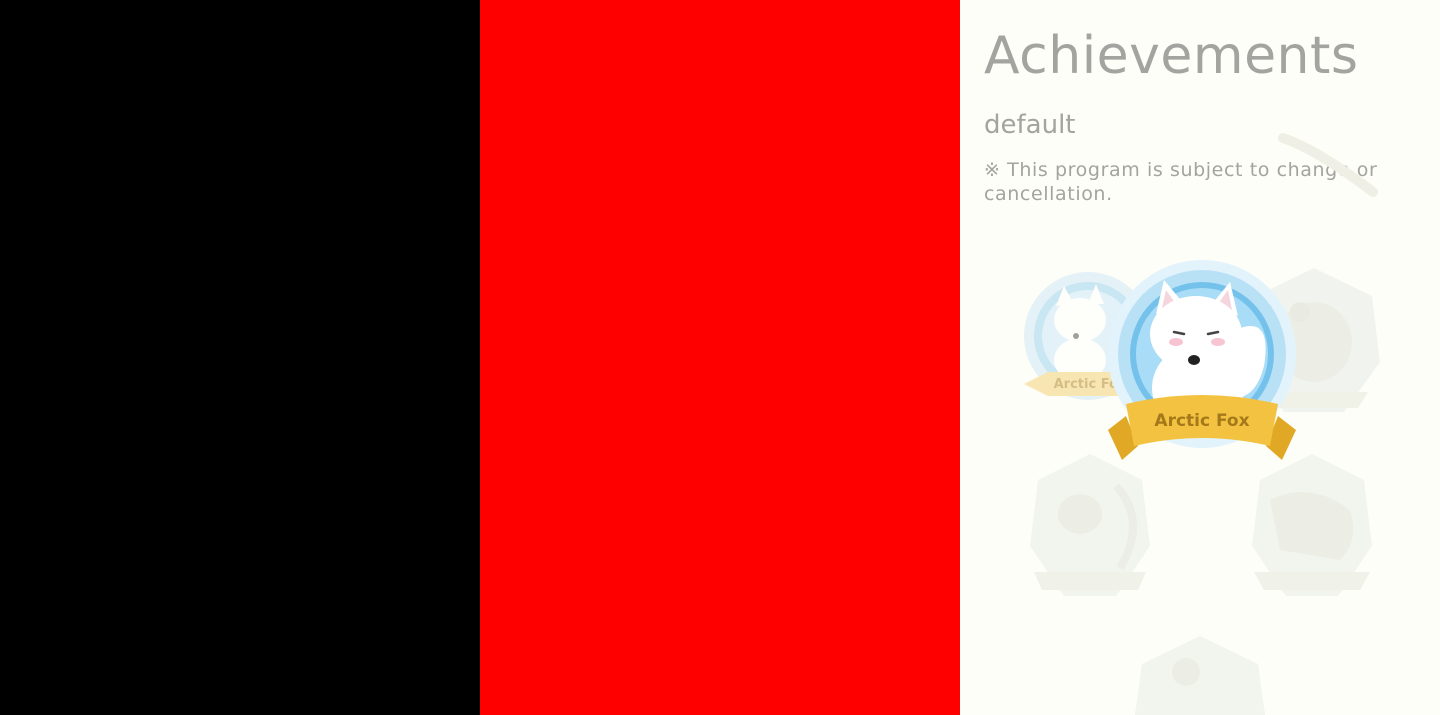  Describe the element at coordinates (1202, 361) in the screenshot. I see `arctic-fox-badge-icon: Arctic Fox` at that location.